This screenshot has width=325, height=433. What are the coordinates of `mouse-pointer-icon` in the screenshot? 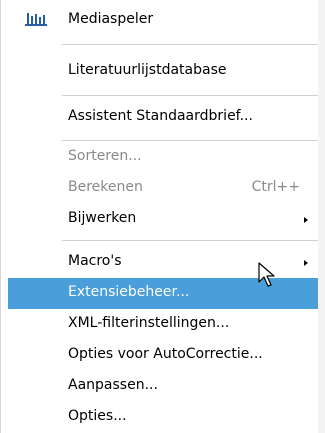 It's located at (266, 274).